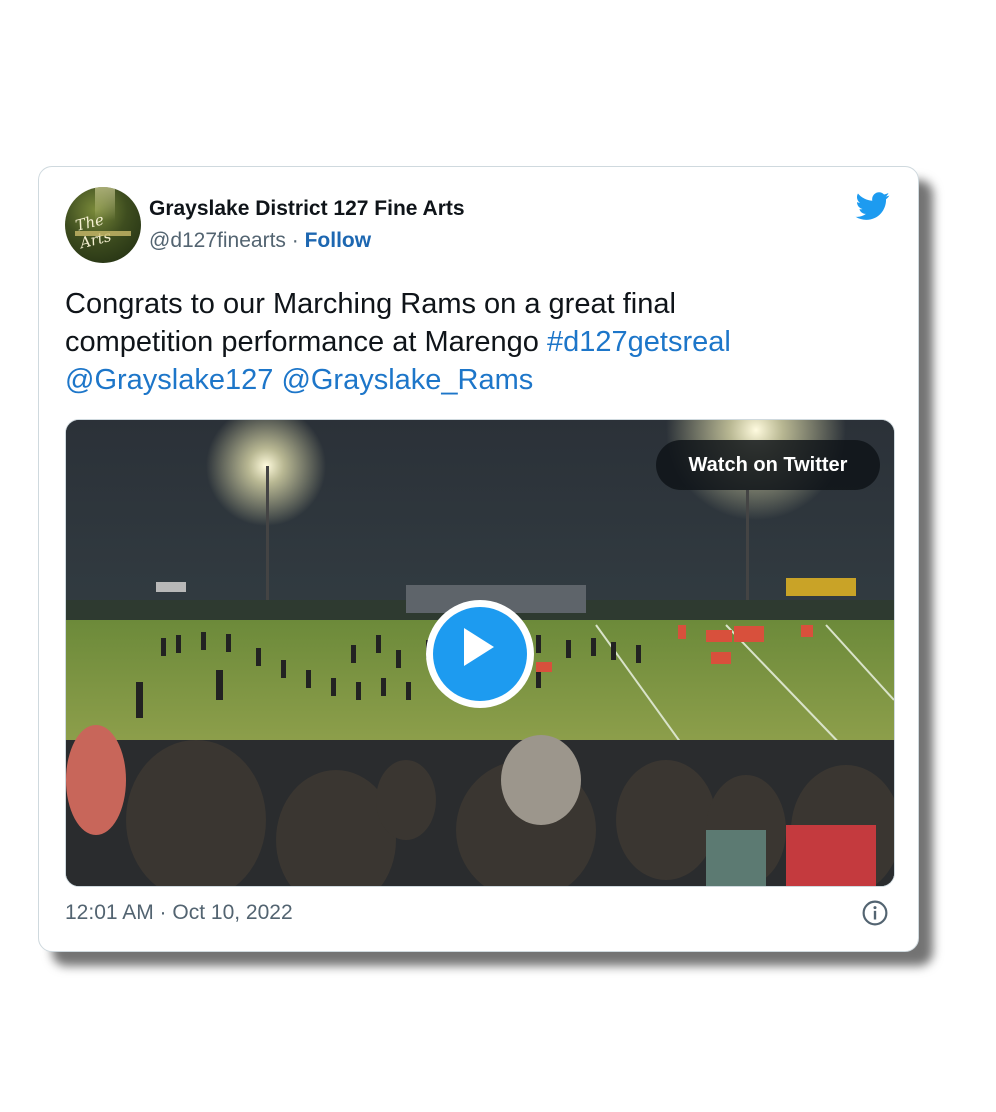 The width and height of the screenshot is (996, 1112). Describe the element at coordinates (338, 240) in the screenshot. I see `follow-button: Follow` at that location.